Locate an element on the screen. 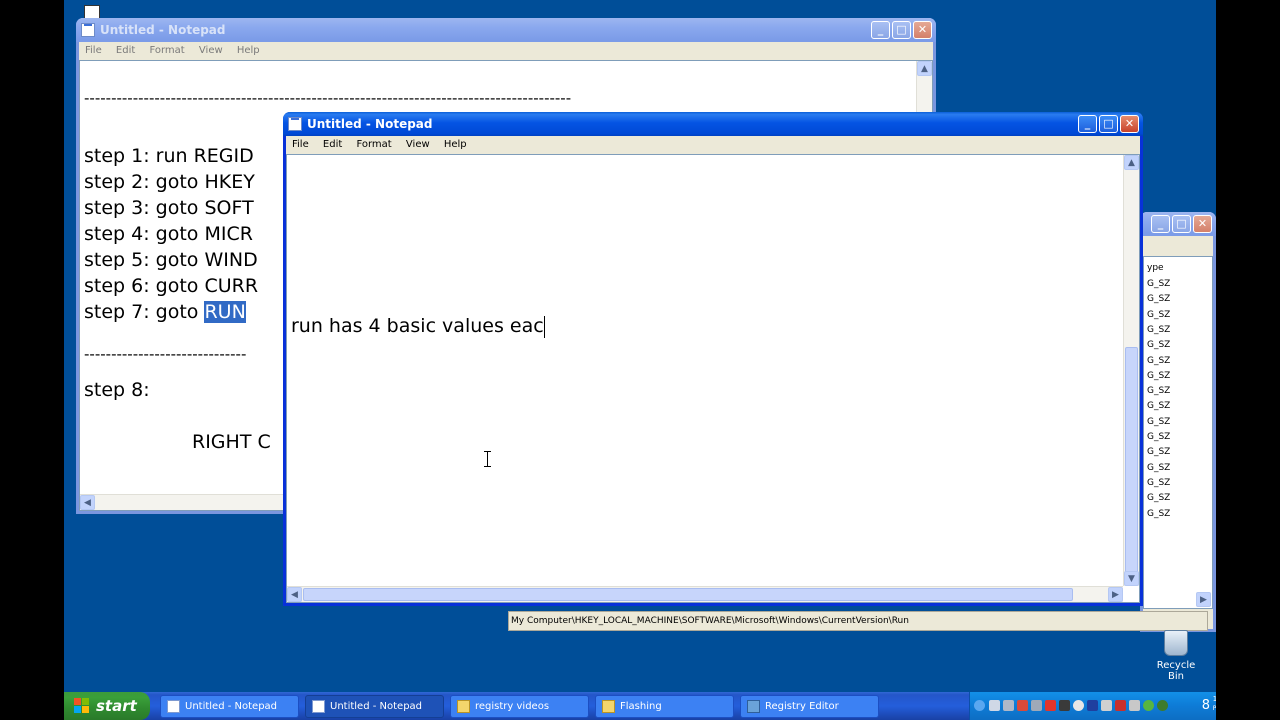 The image size is (1280, 720). right-click-text: RIGHT C is located at coordinates (231, 442).